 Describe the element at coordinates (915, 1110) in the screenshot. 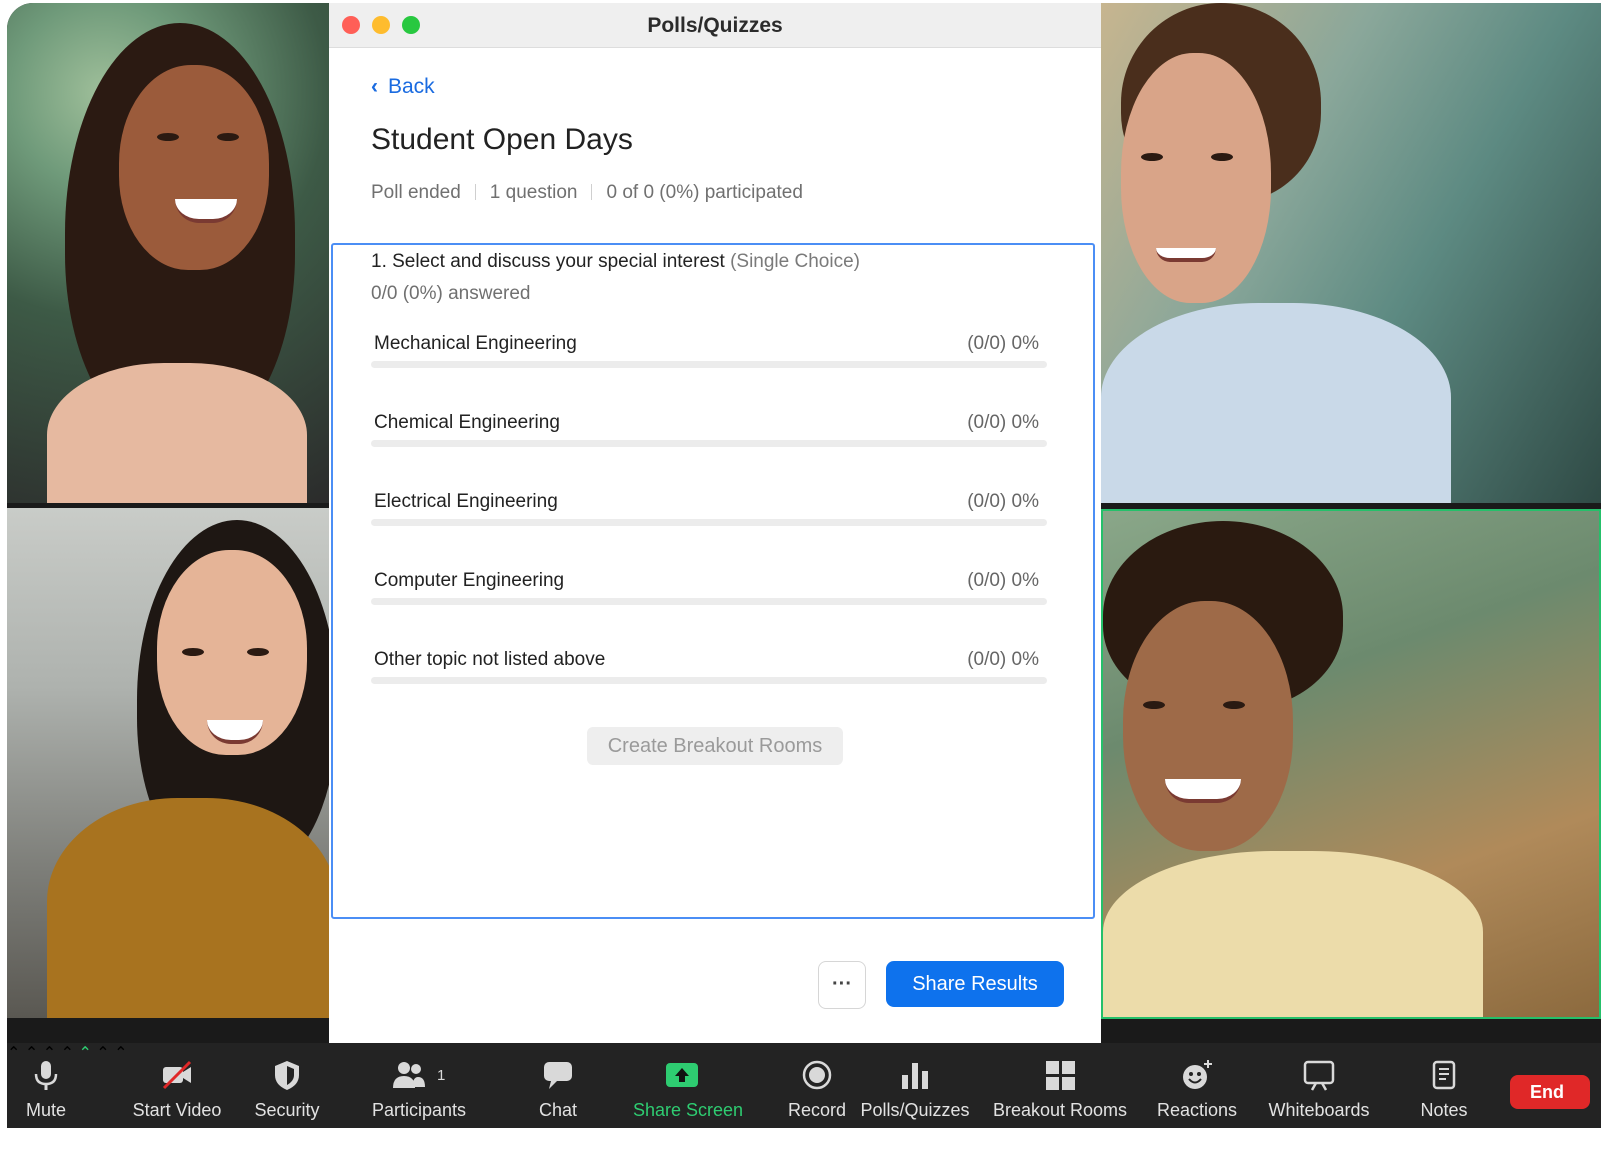

I see `polls-quizzes-label: Polls/Quizzes` at that location.